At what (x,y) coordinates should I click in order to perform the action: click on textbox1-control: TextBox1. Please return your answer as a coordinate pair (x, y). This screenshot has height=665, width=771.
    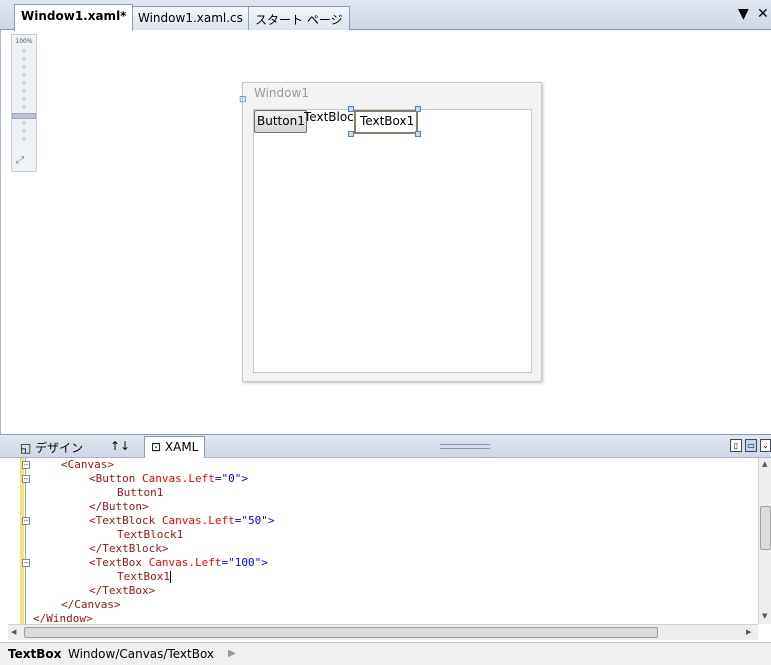
    Looking at the image, I should click on (386, 122).